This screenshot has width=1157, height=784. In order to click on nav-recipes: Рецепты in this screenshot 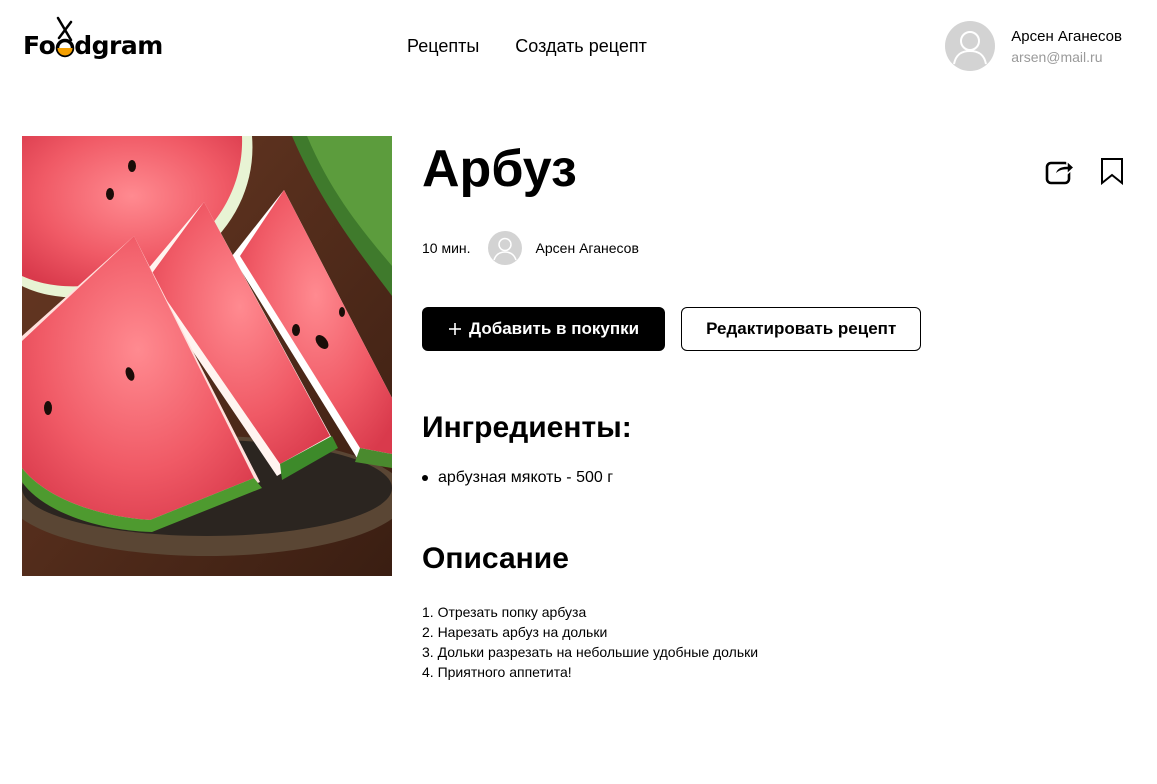, I will do `click(443, 46)`.